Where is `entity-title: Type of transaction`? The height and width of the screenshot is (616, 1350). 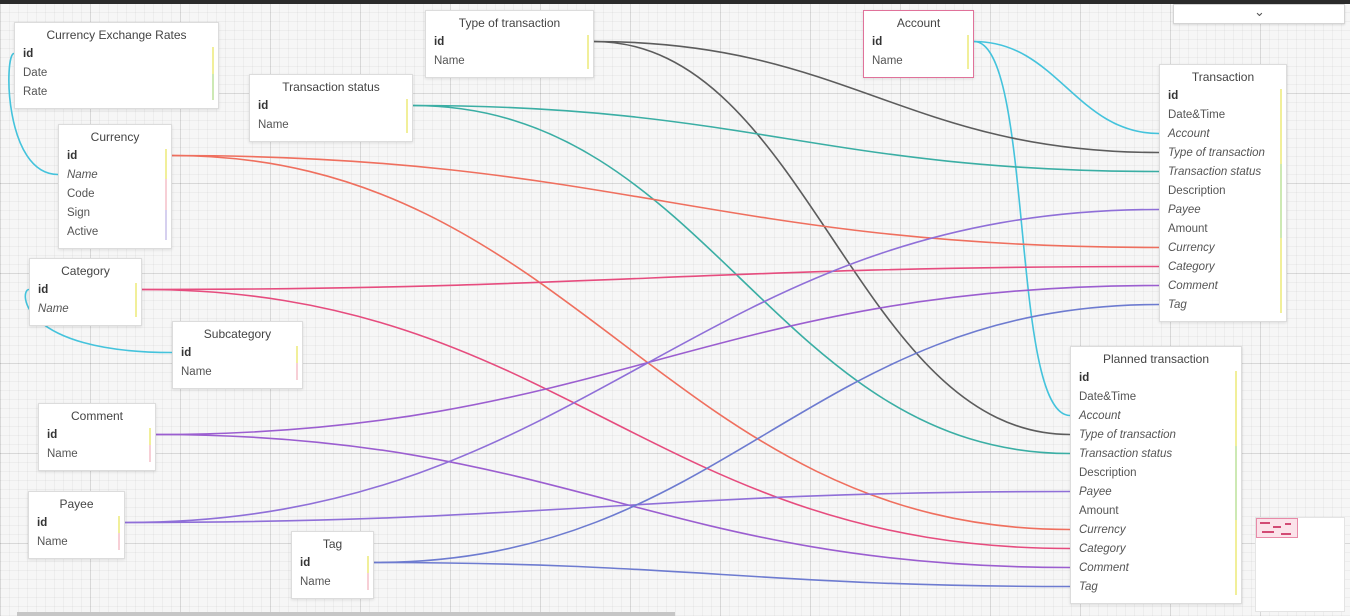 entity-title: Type of transaction is located at coordinates (509, 23).